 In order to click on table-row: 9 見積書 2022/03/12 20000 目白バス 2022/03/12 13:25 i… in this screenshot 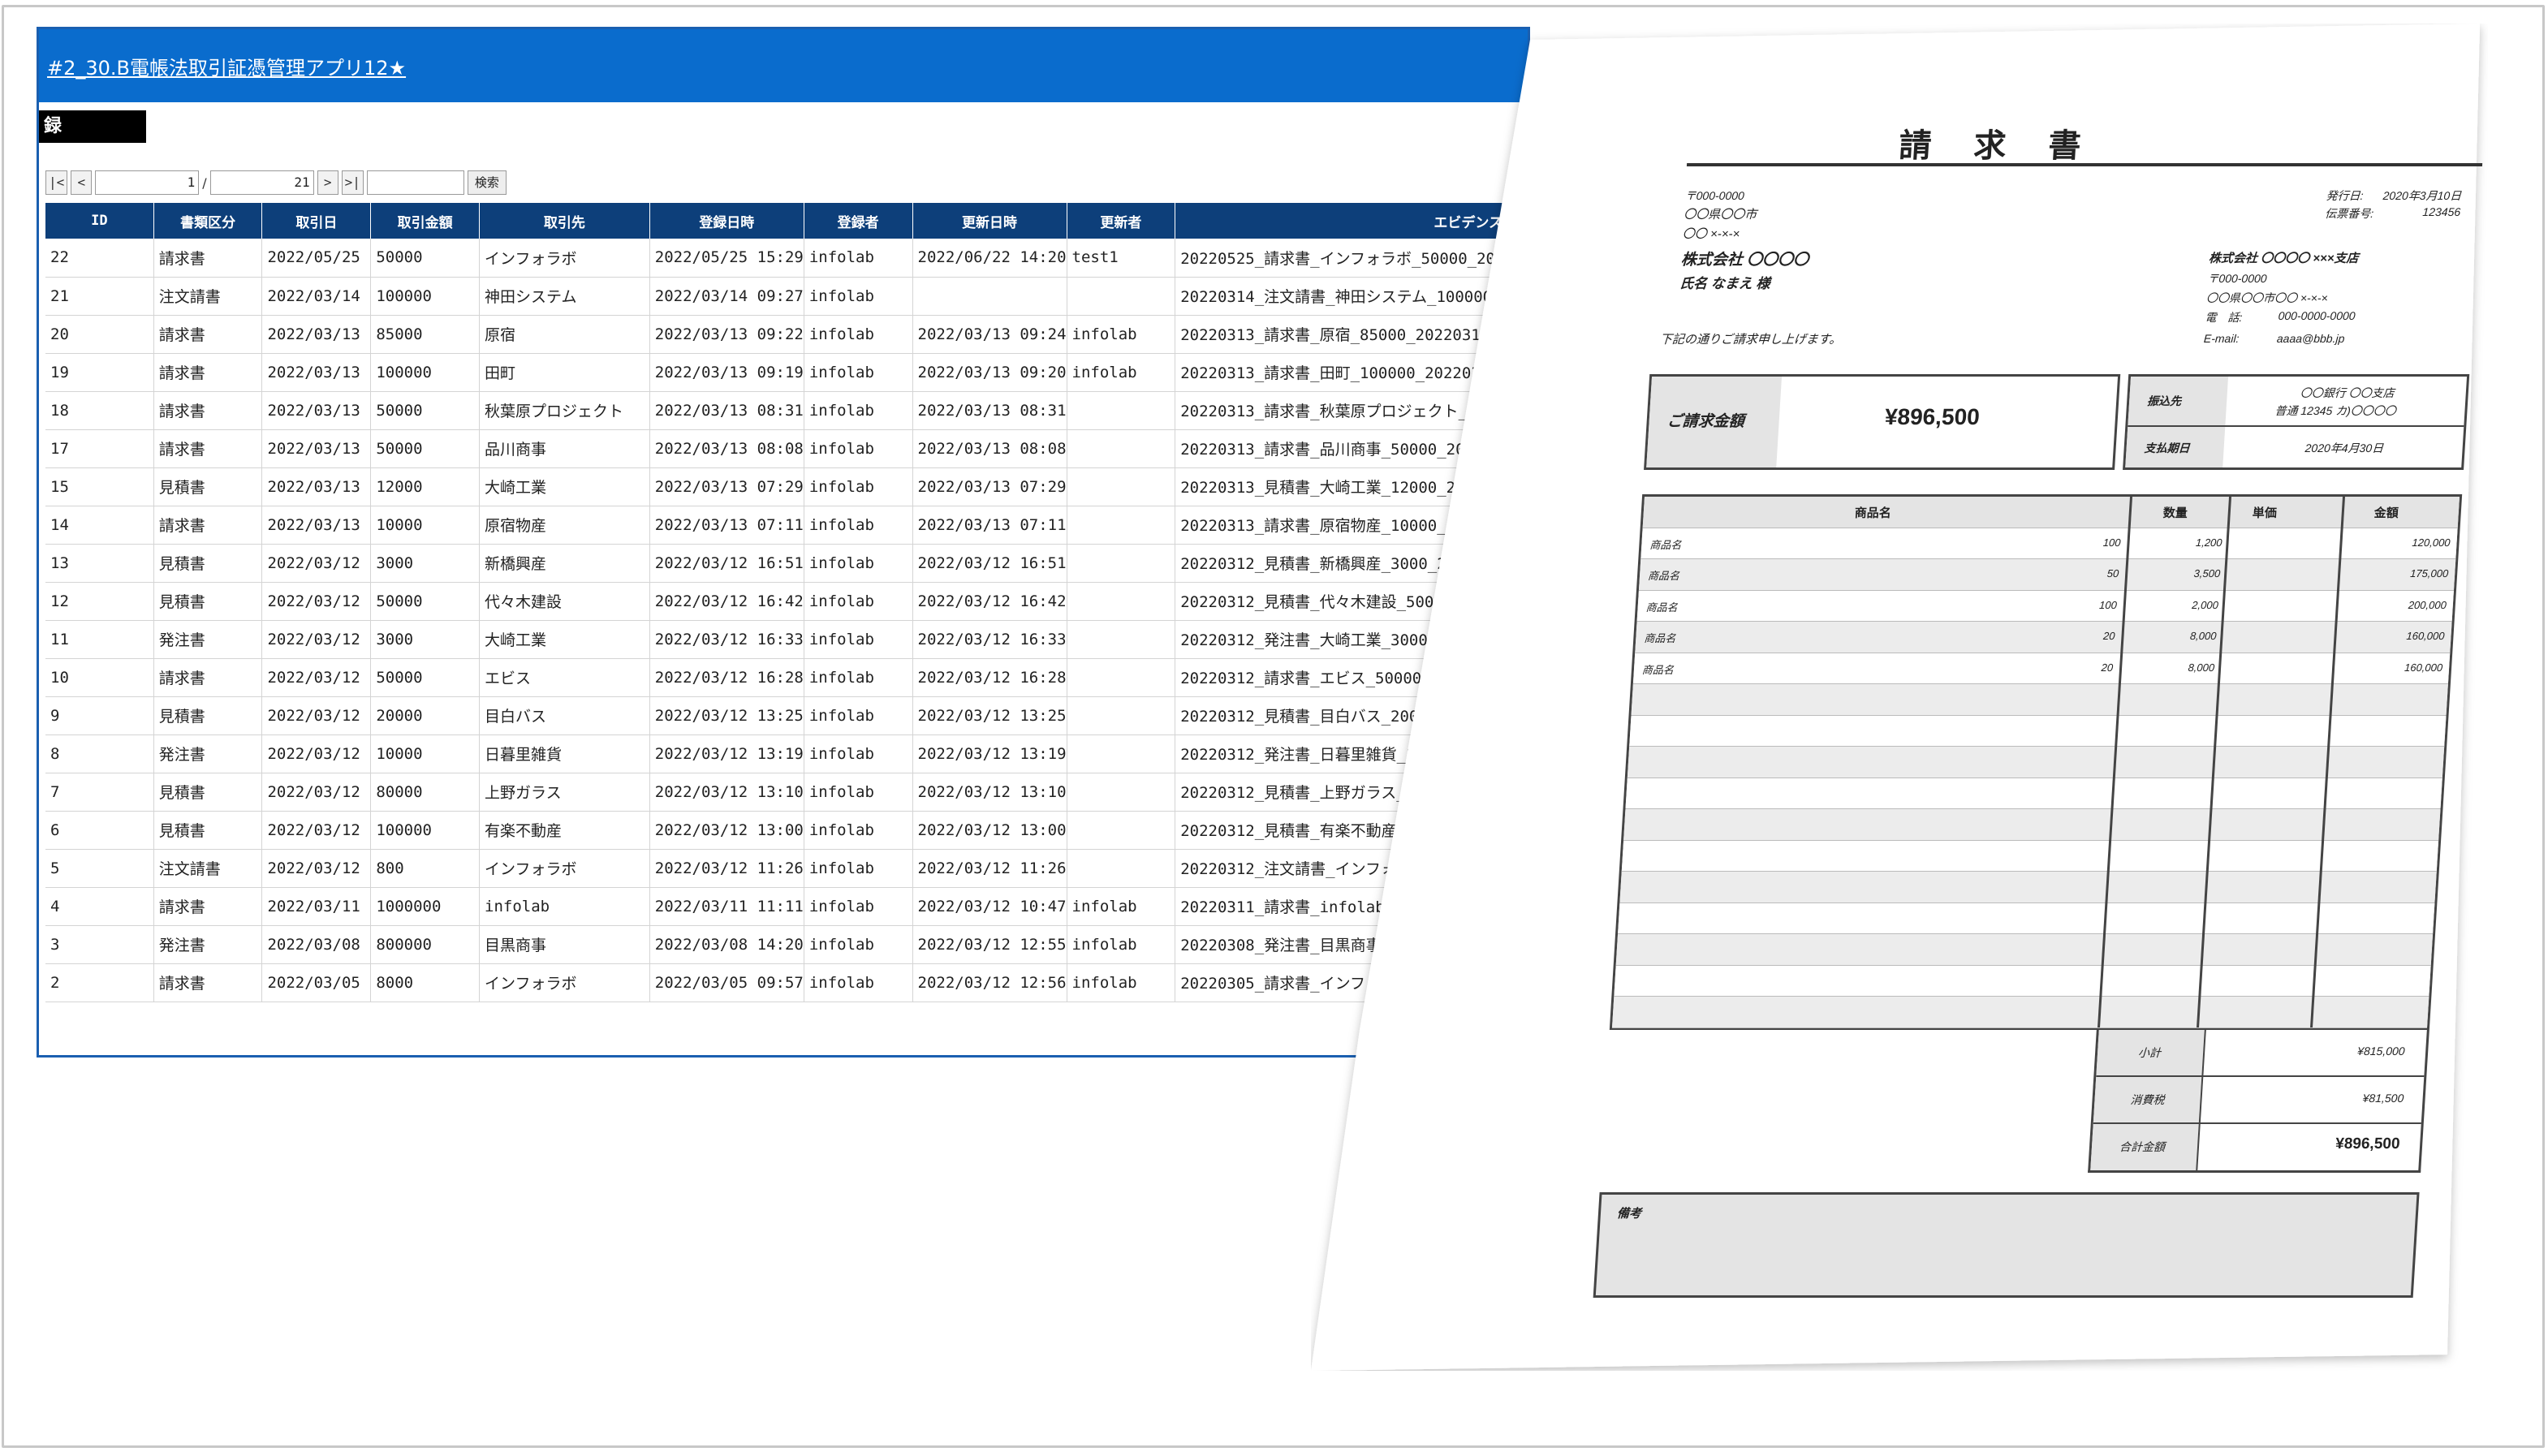, I will do `click(786, 716)`.